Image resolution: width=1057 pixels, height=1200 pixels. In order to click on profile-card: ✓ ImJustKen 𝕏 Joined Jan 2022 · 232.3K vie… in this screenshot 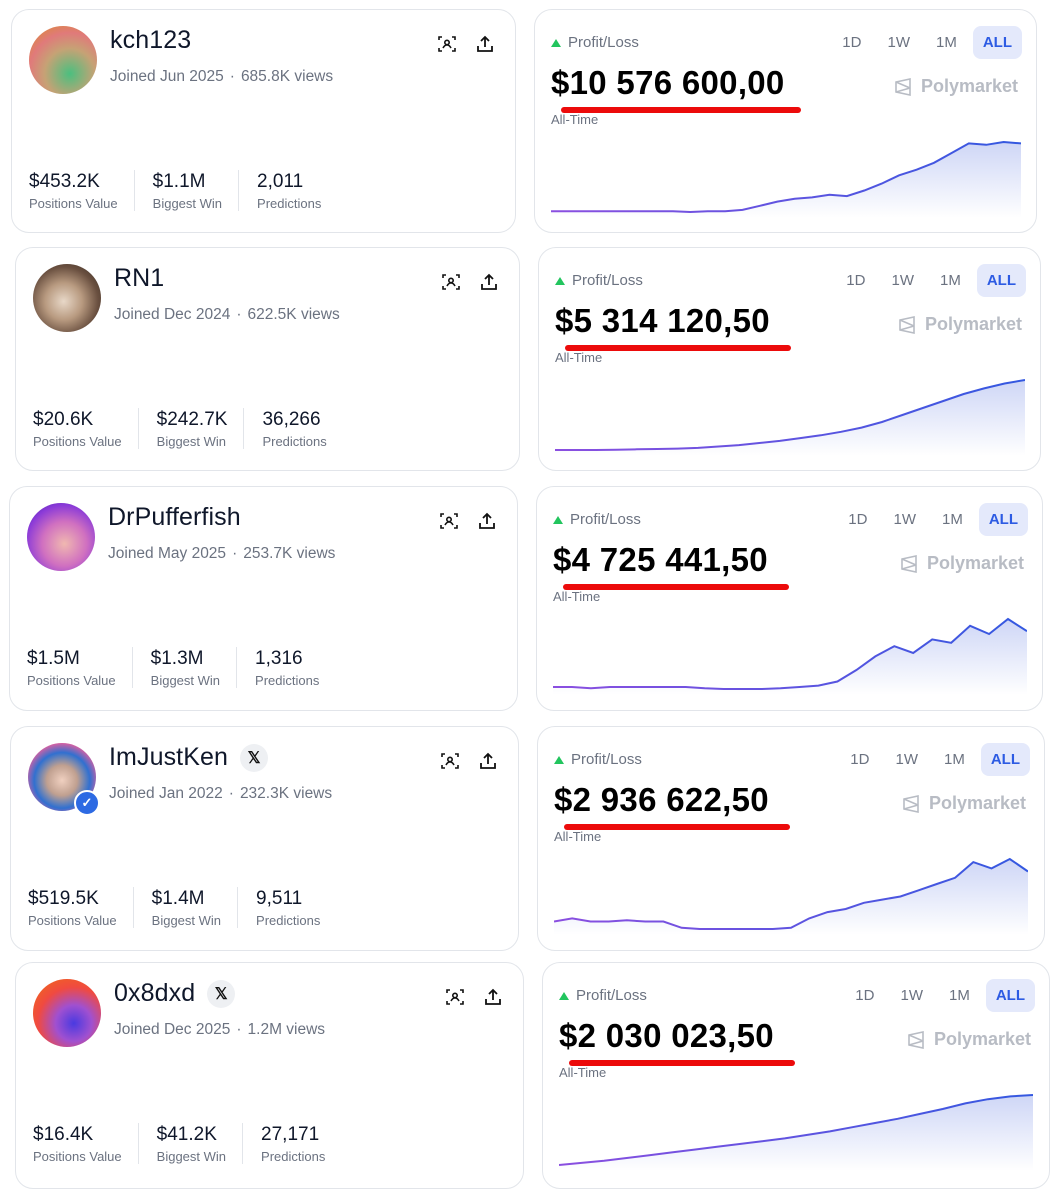, I will do `click(264, 838)`.